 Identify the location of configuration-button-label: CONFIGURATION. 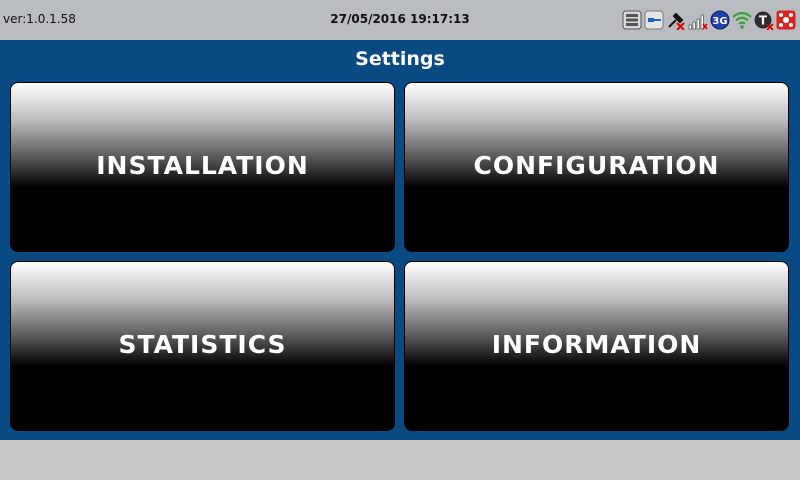
(596, 165).